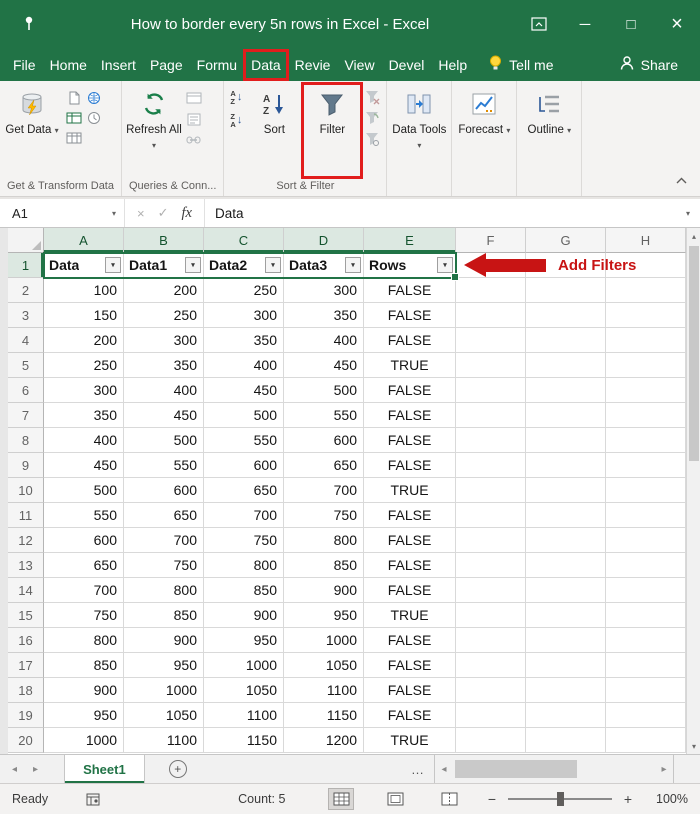  I want to click on cell-A19: 950, so click(84, 715).